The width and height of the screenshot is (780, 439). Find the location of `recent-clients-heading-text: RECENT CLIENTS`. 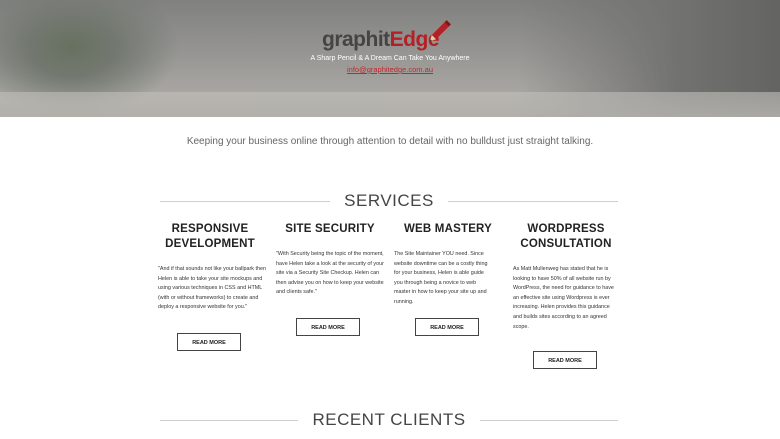

recent-clients-heading-text: RECENT CLIENTS is located at coordinates (389, 419).